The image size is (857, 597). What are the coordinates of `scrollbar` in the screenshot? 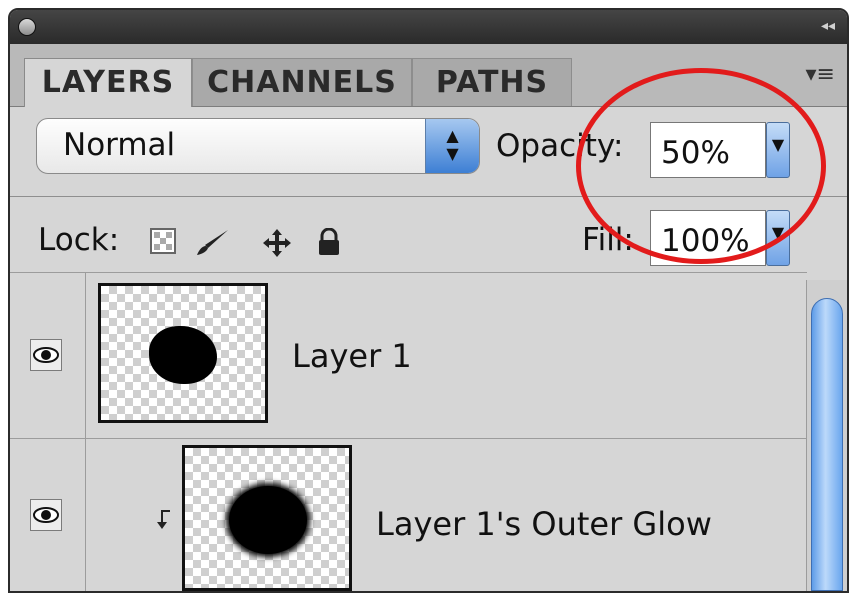 It's located at (826, 435).